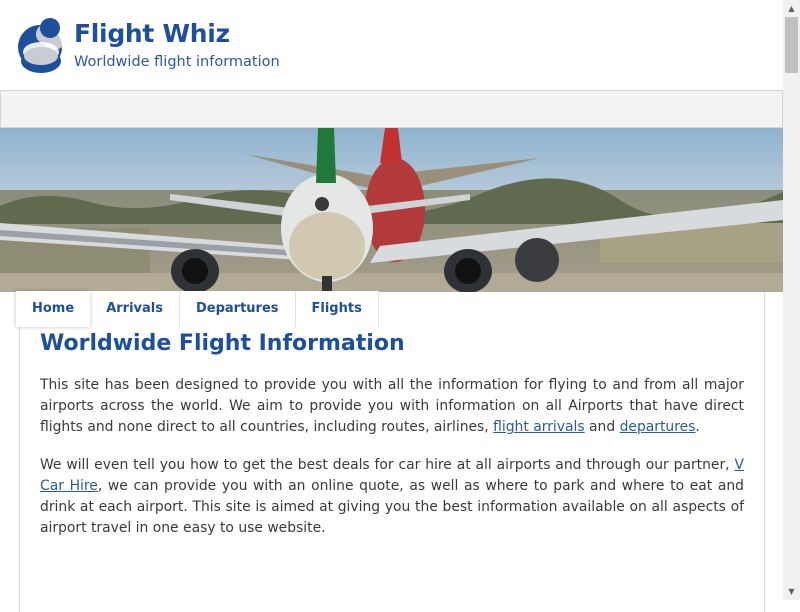 Image resolution: width=800 pixels, height=612 pixels. Describe the element at coordinates (697, 427) in the screenshot. I see `paragraph-text: .` at that location.